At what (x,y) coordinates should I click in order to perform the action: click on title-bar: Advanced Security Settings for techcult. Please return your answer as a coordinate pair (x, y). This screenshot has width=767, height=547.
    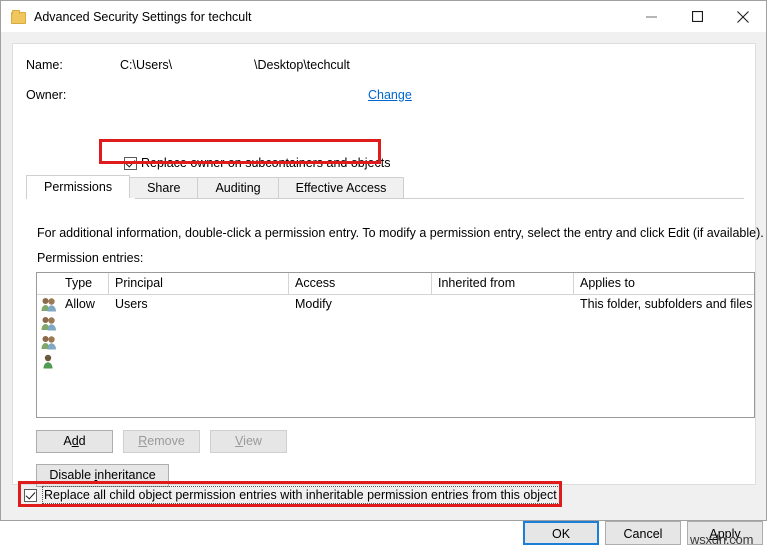
    Looking at the image, I should click on (383, 16).